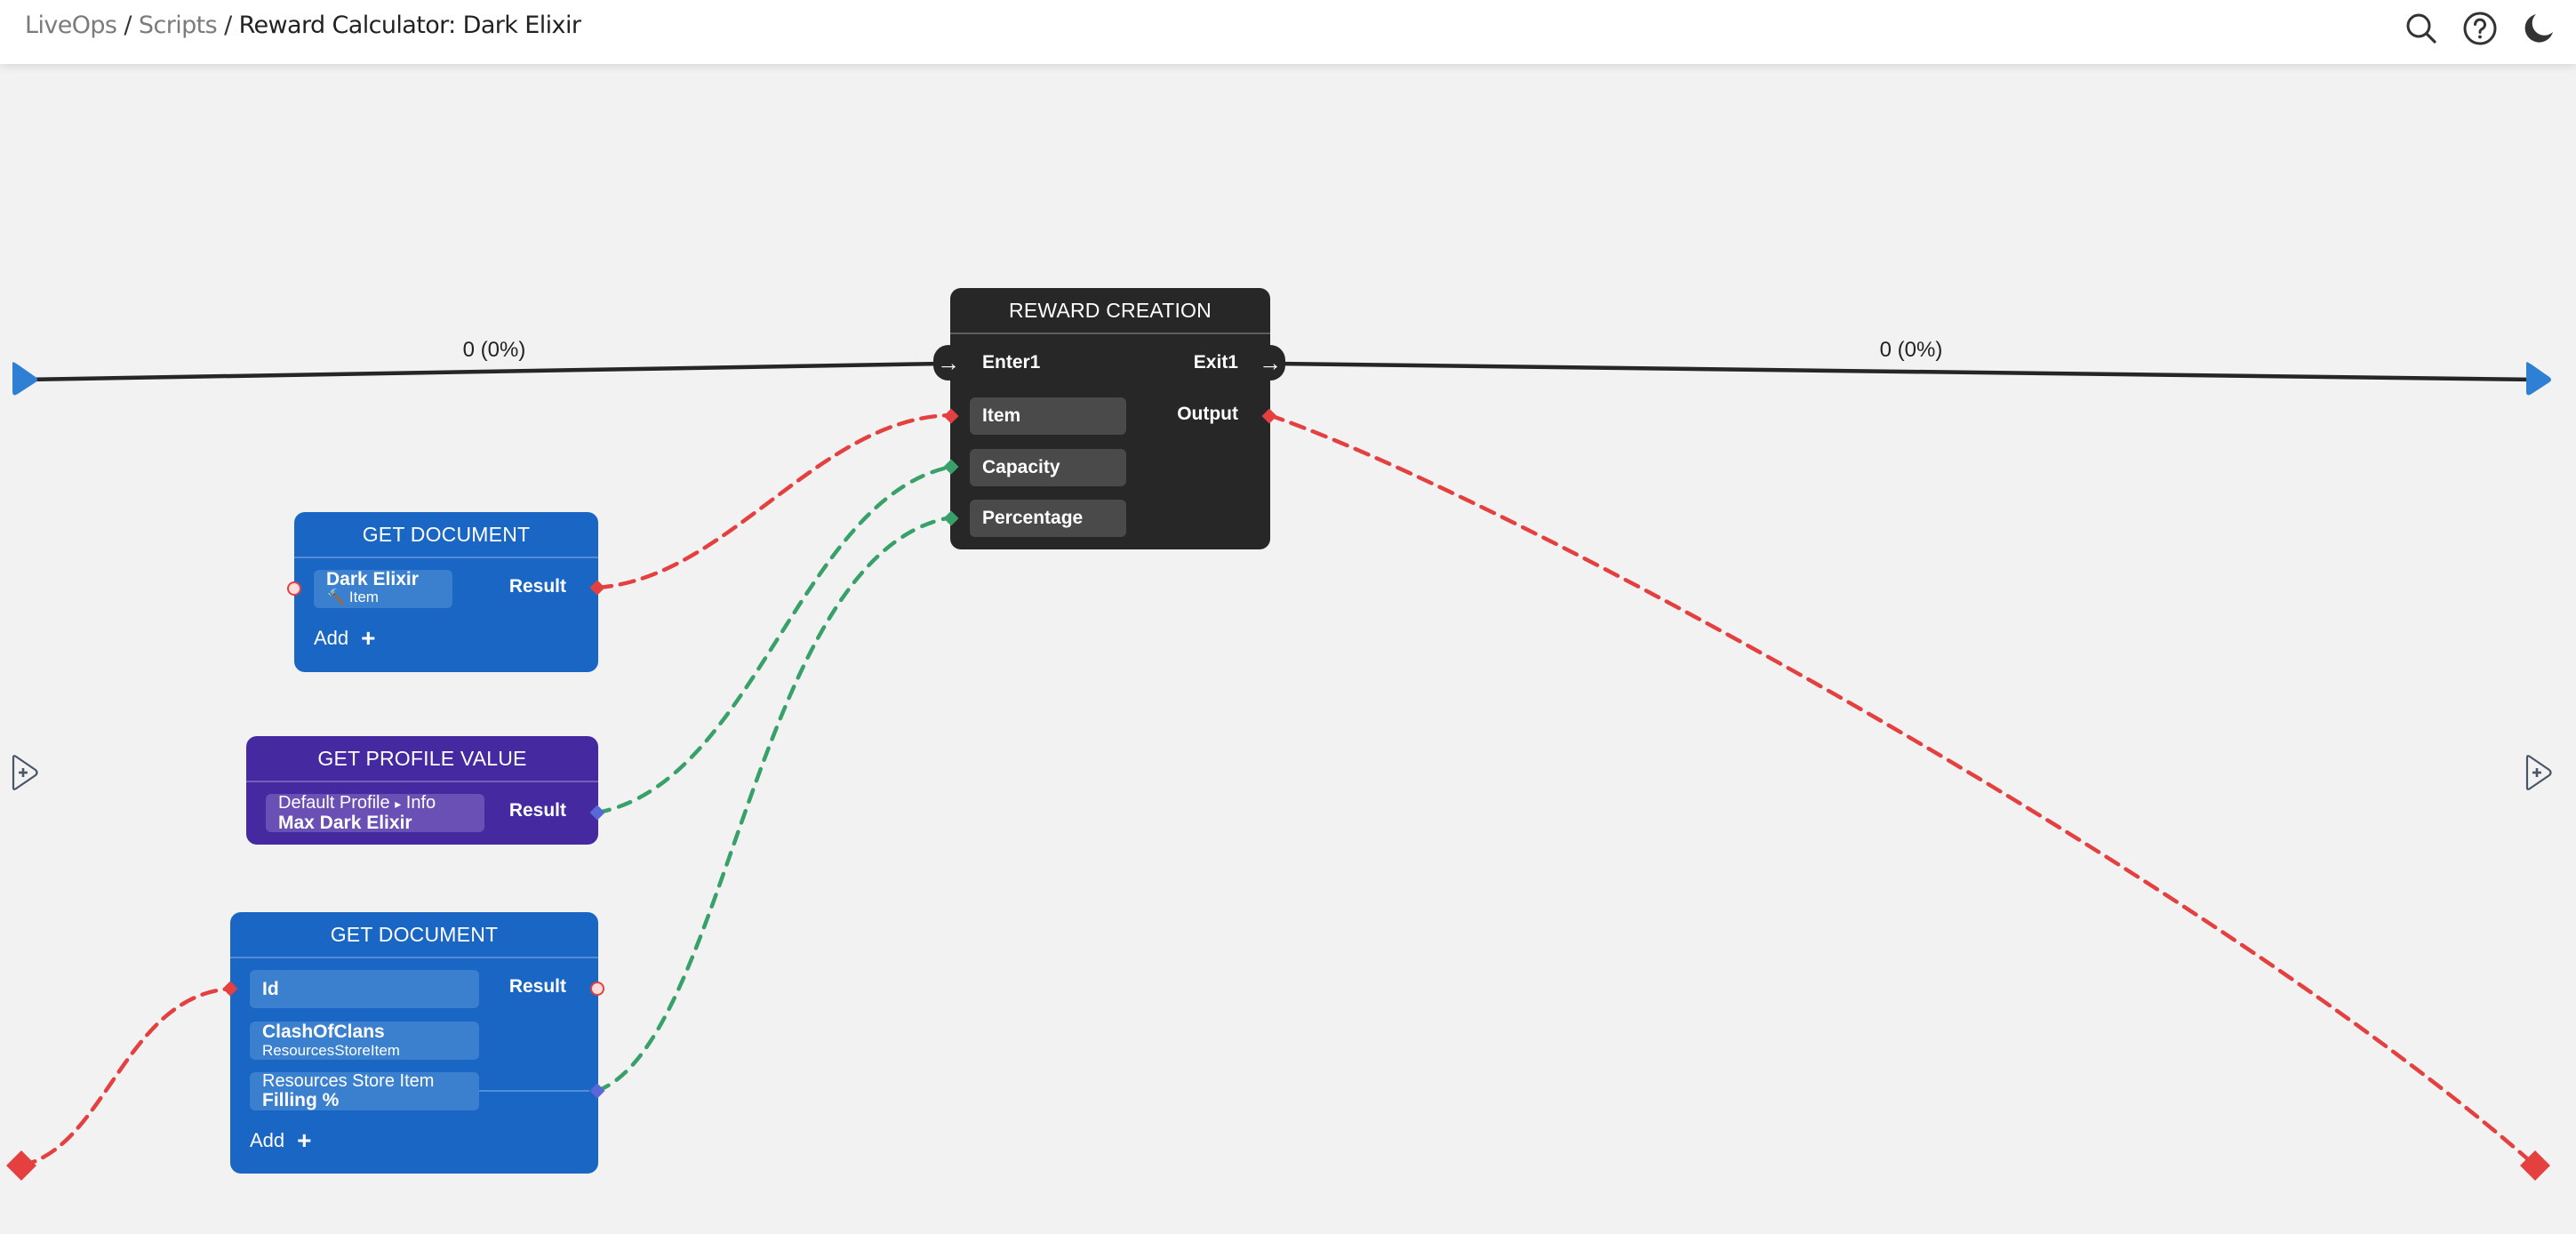 The width and height of the screenshot is (2576, 1234). Describe the element at coordinates (25, 773) in the screenshot. I see `add-input-icon` at that location.